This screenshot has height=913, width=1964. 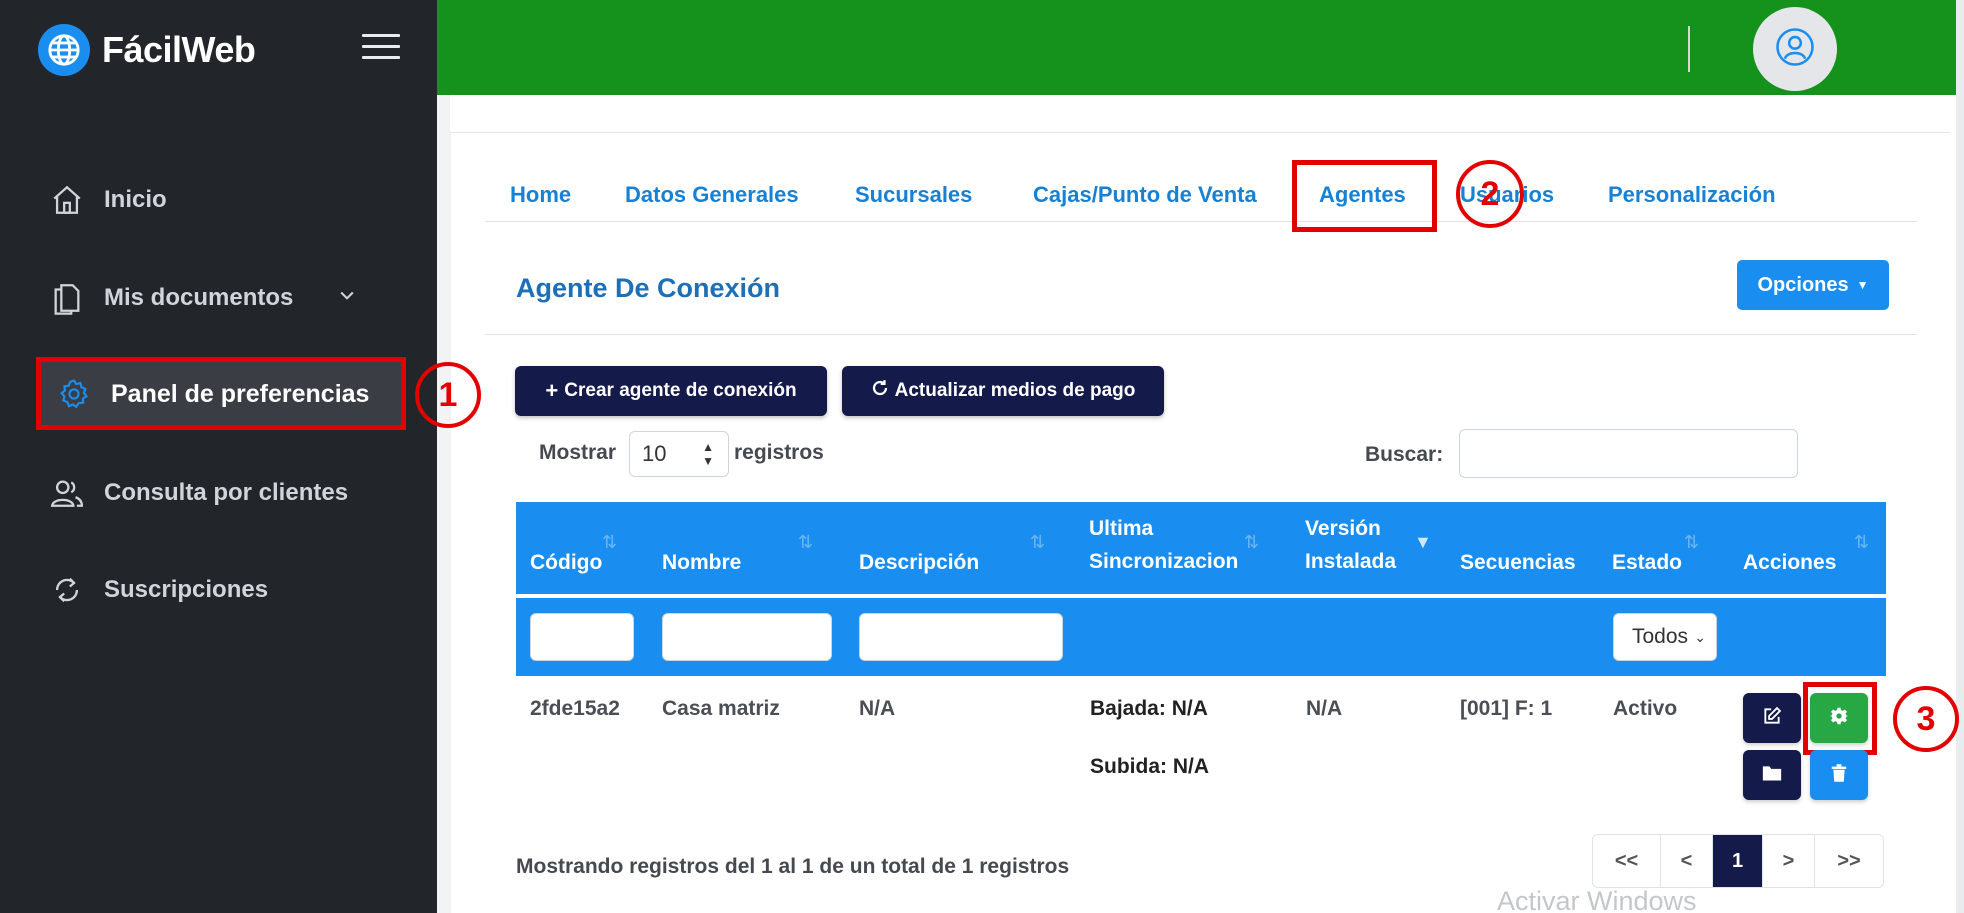 I want to click on section-divider, so click(x=1201, y=334).